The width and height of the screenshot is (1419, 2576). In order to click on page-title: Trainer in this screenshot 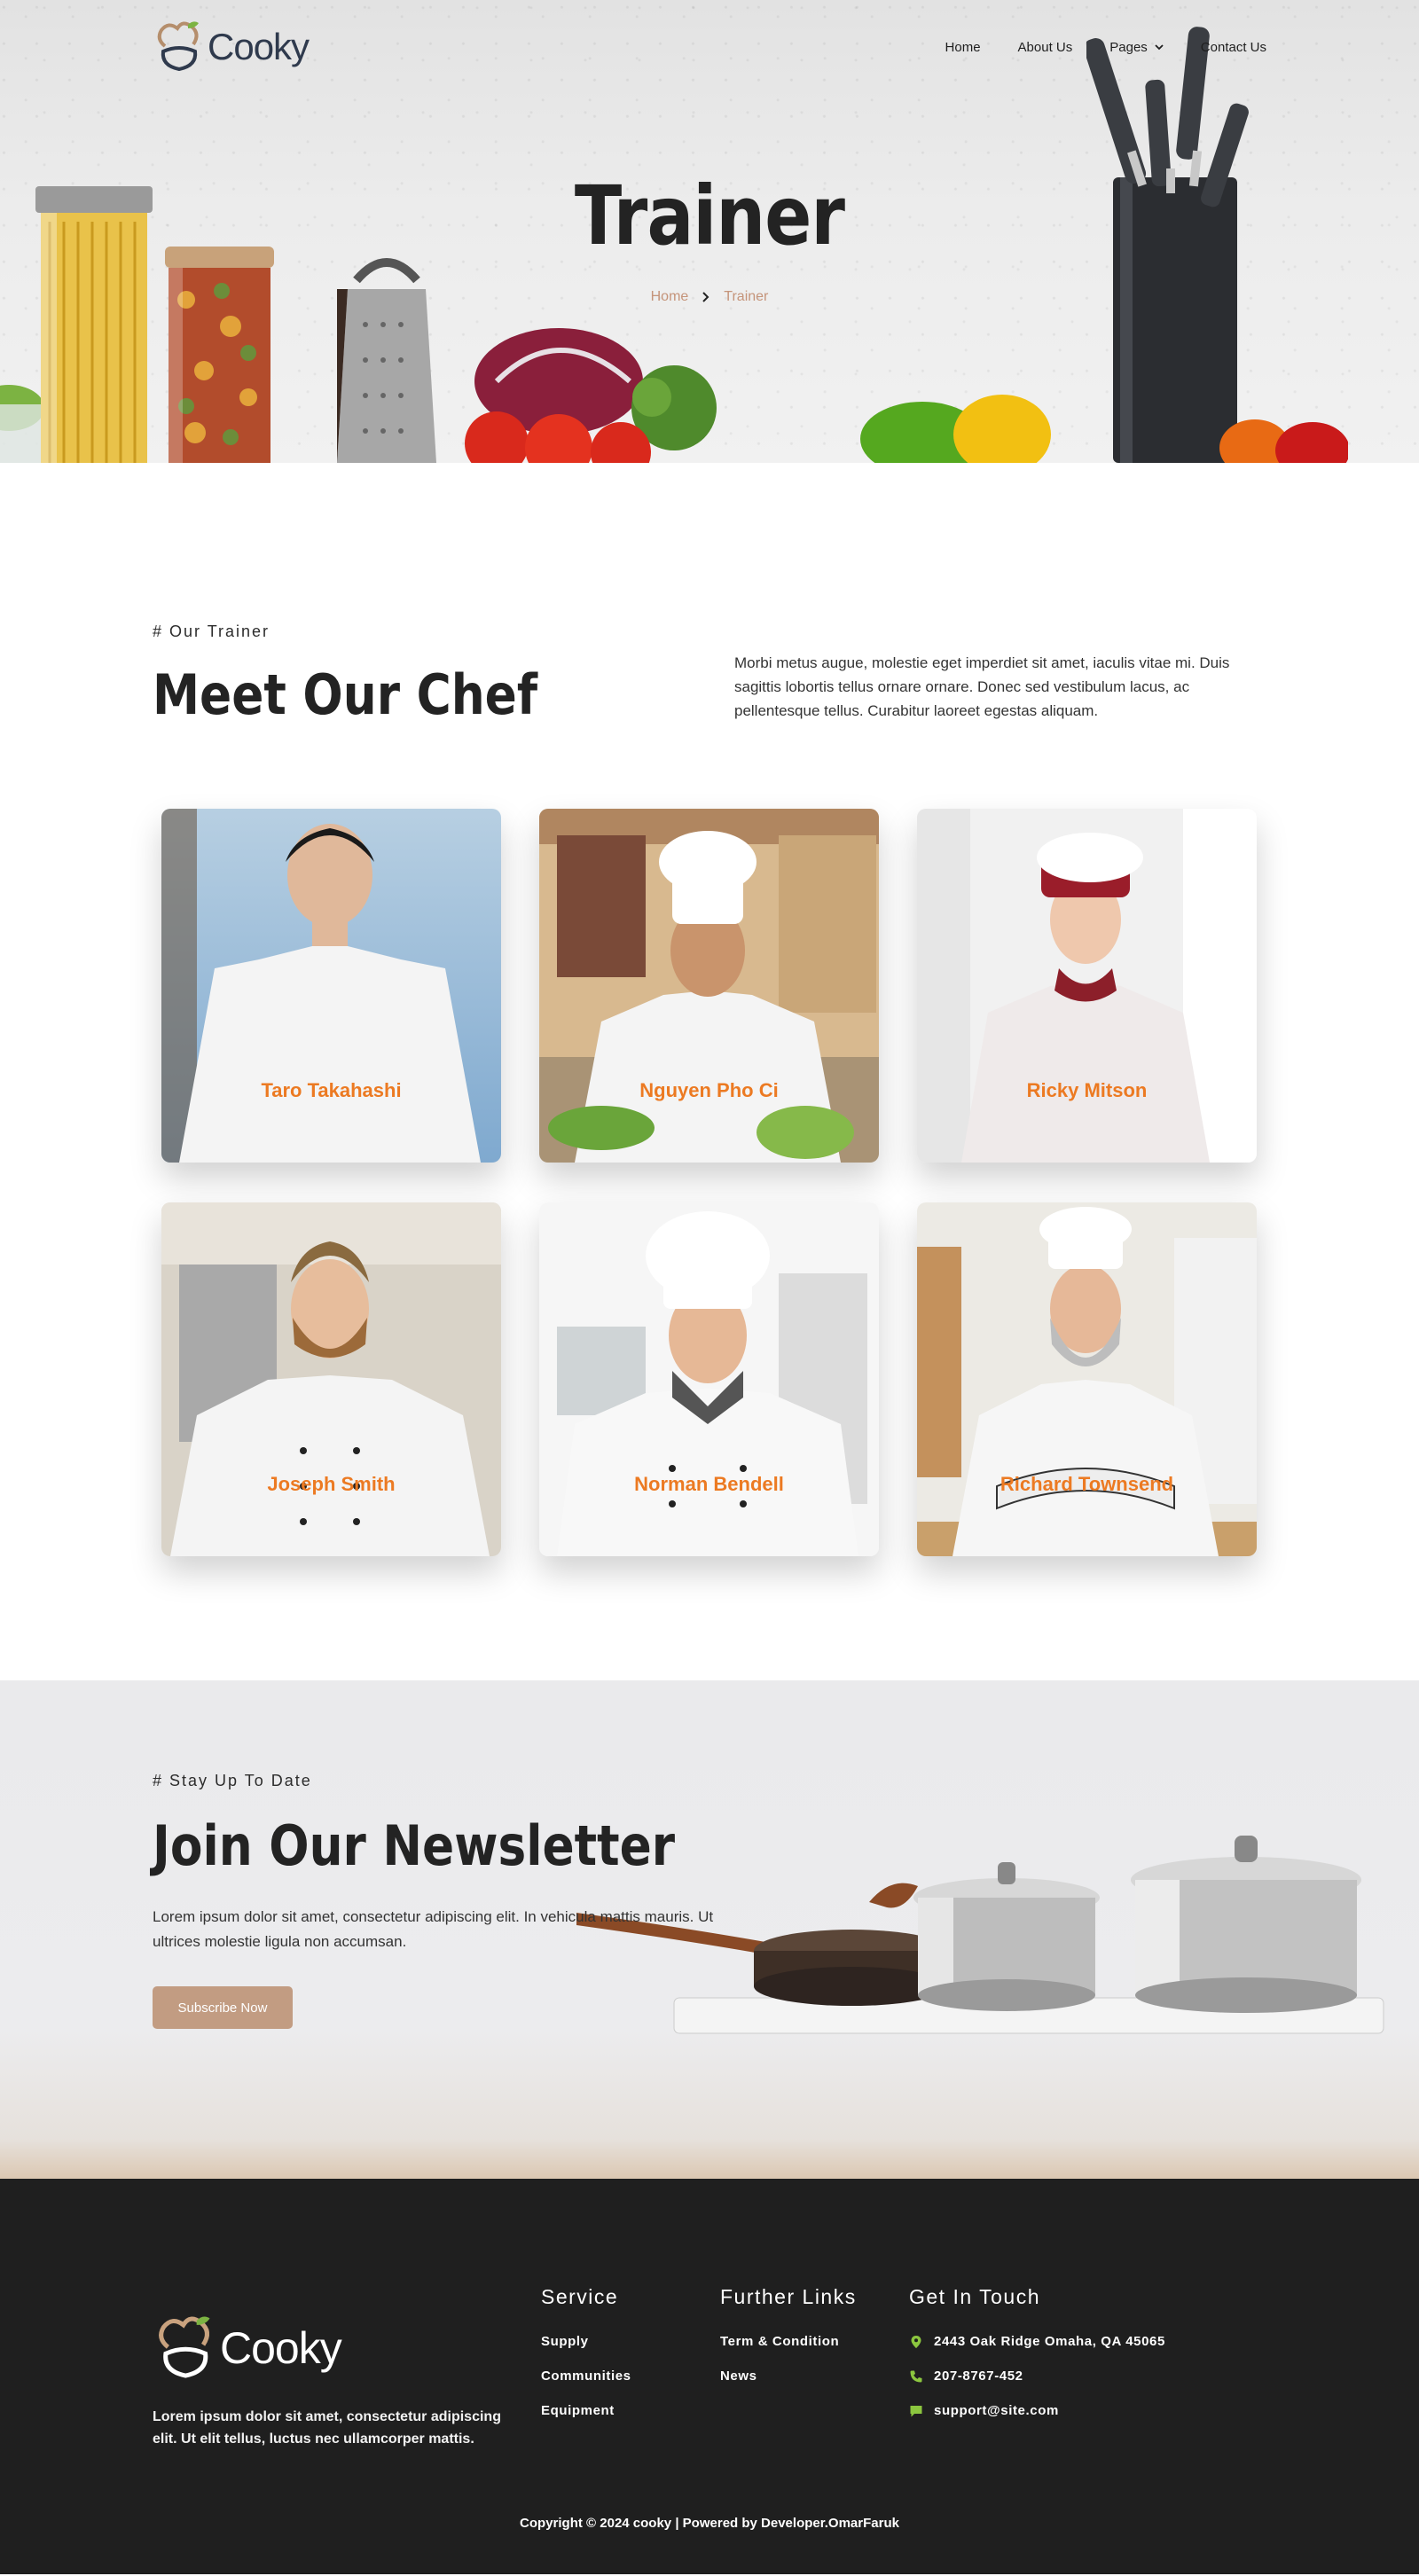, I will do `click(709, 215)`.